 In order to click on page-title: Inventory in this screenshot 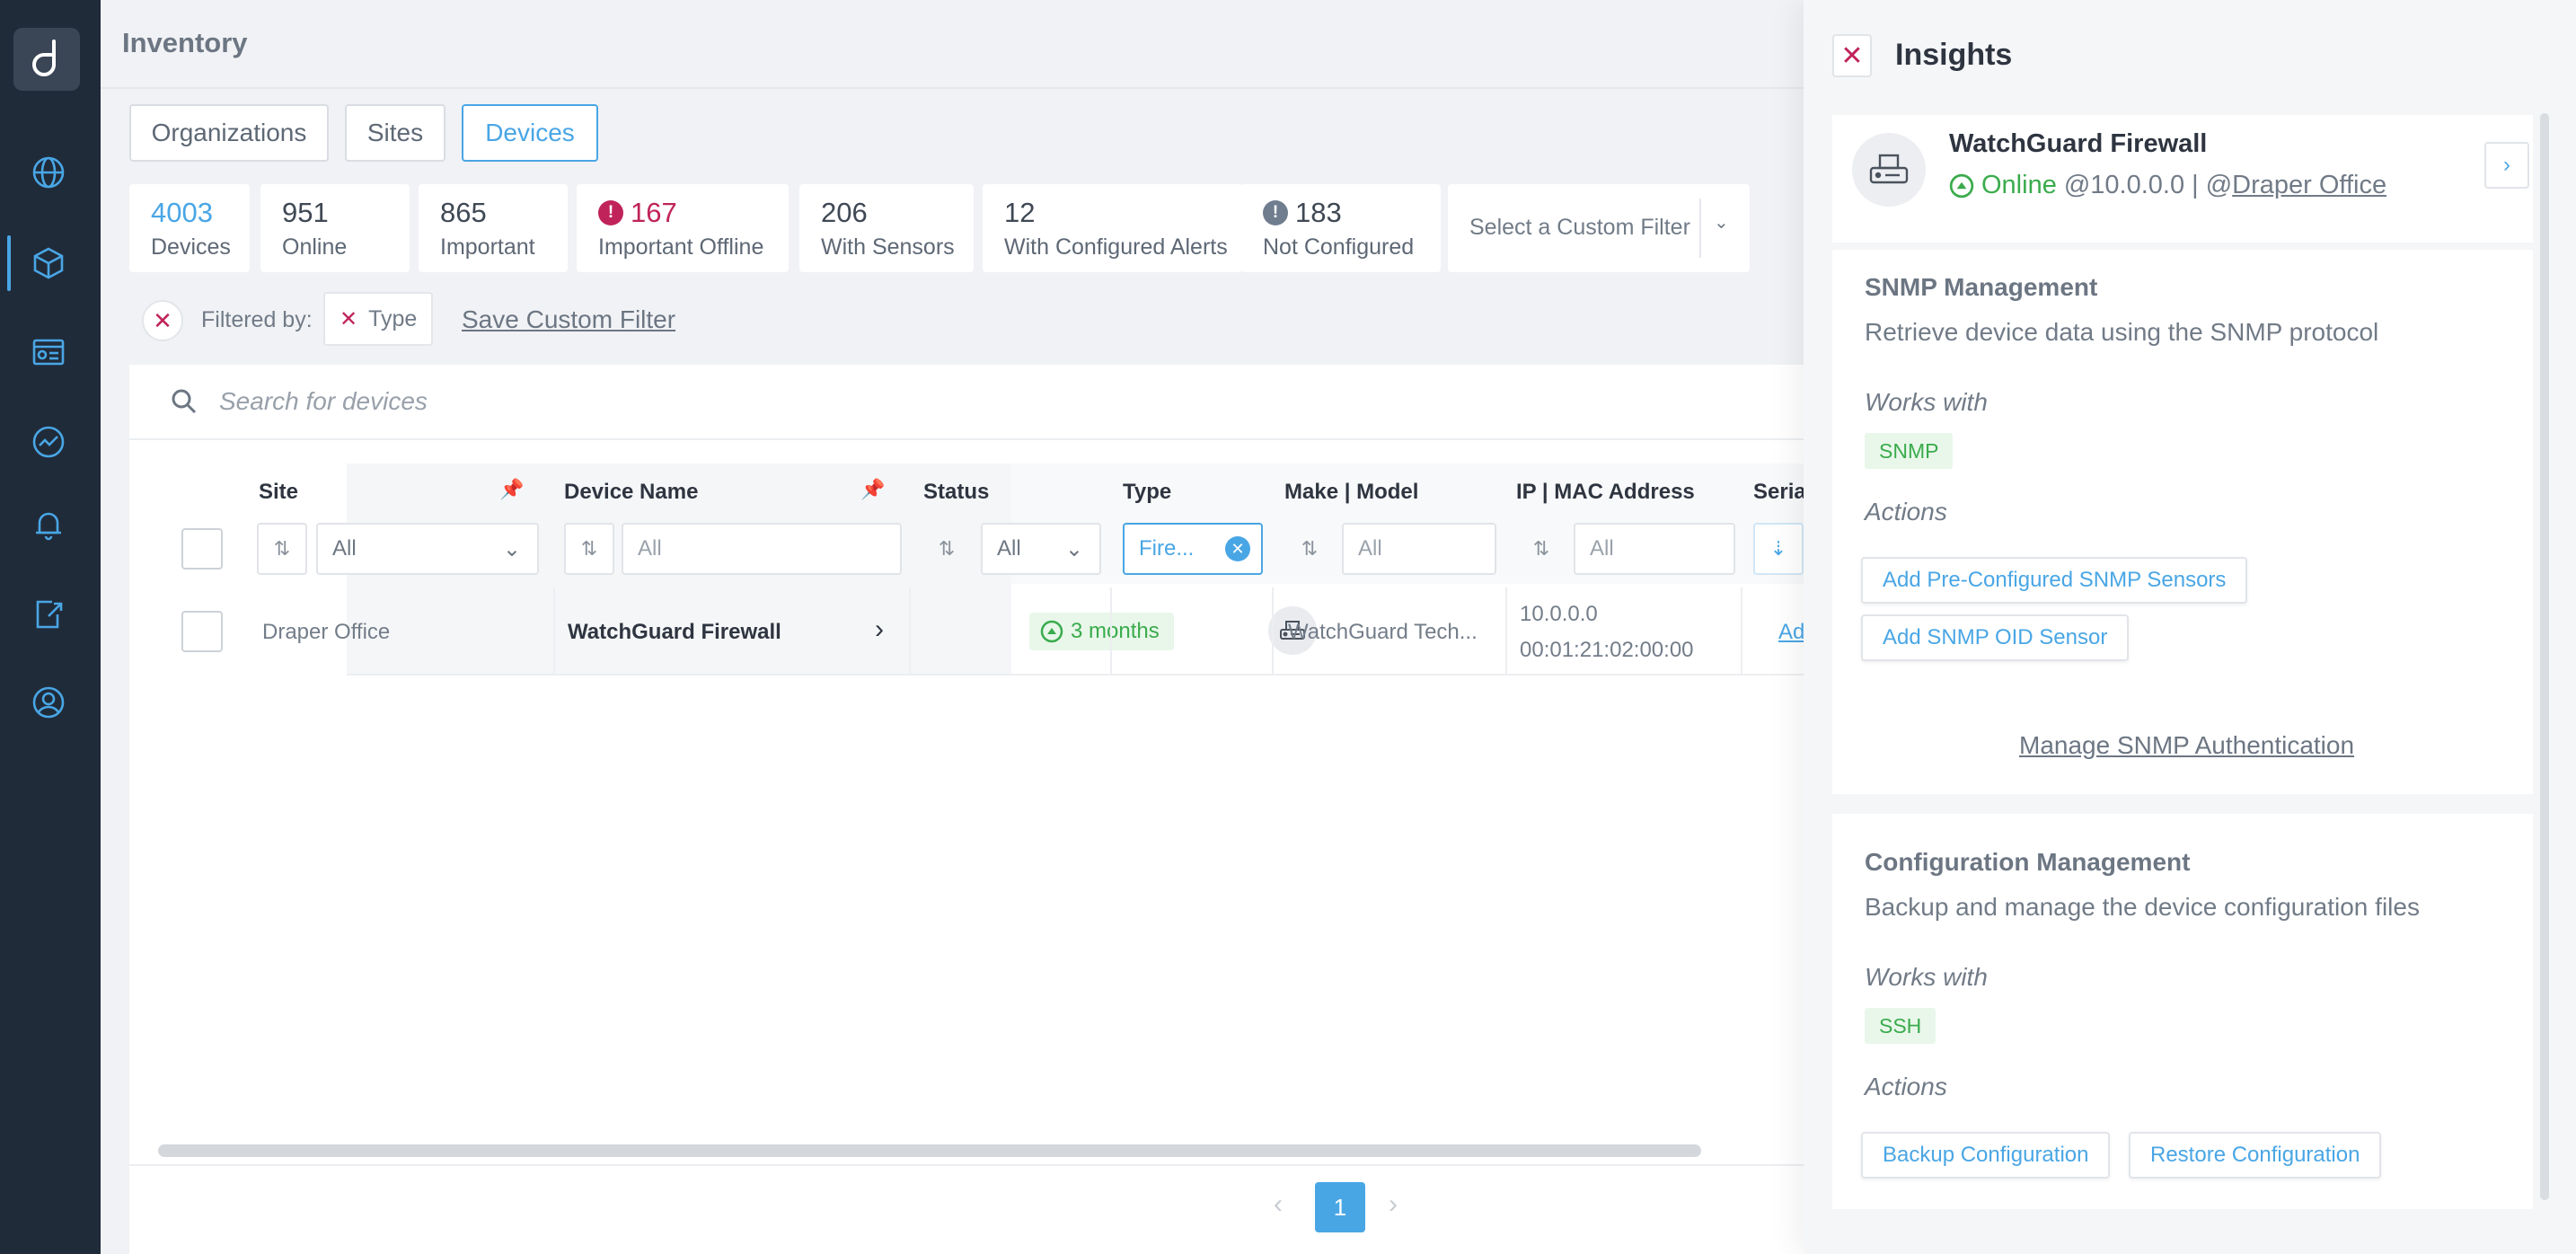, I will do `click(185, 42)`.